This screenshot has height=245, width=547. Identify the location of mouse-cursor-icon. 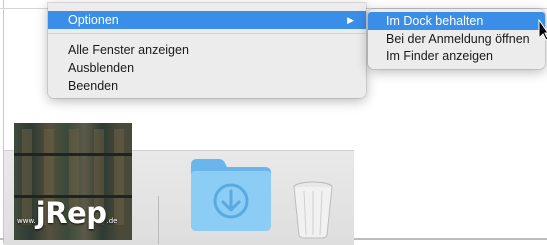
(542, 30).